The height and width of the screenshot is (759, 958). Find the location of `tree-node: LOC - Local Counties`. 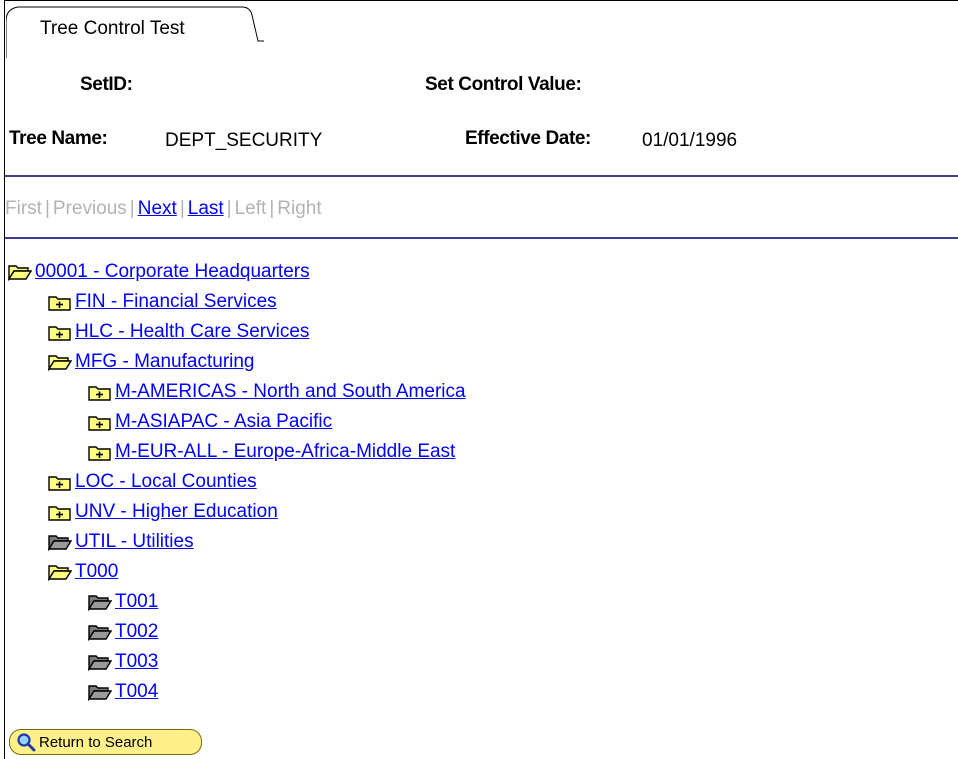

tree-node: LOC - Local Counties is located at coordinates (152, 482).